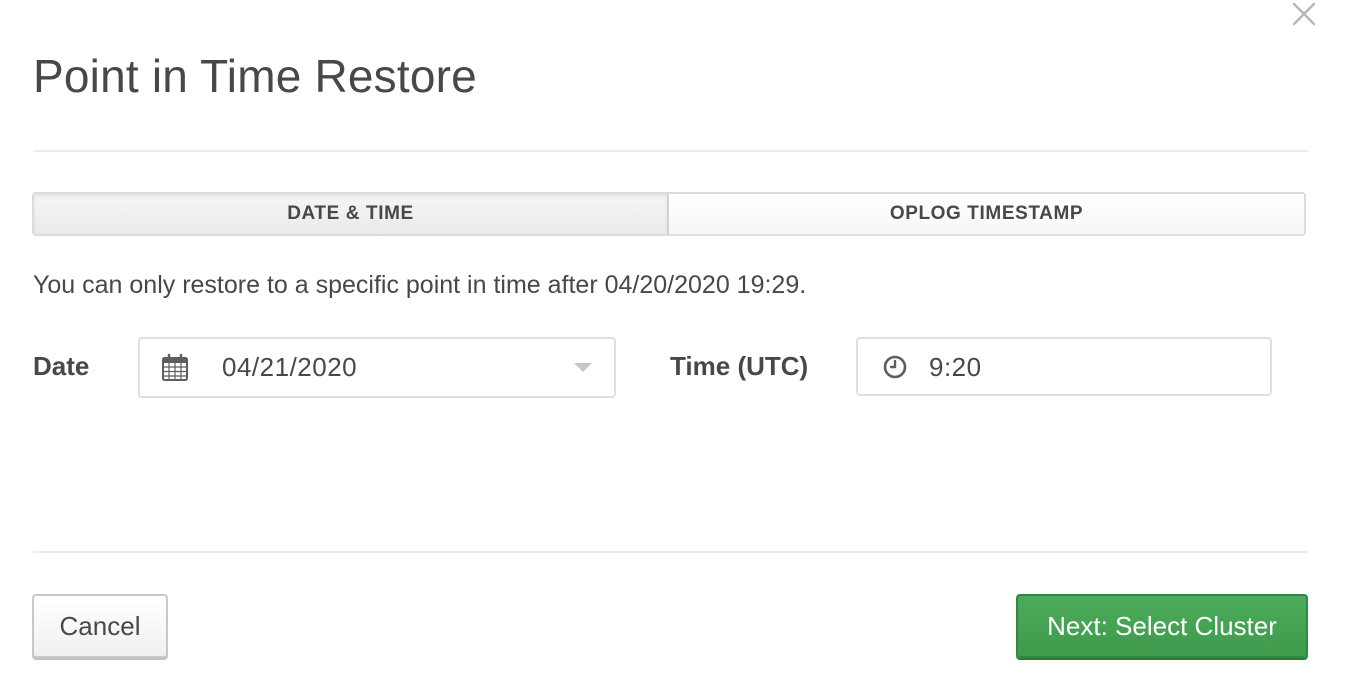  What do you see at coordinates (255, 76) in the screenshot?
I see `modal-title: Point in Time Restore` at bounding box center [255, 76].